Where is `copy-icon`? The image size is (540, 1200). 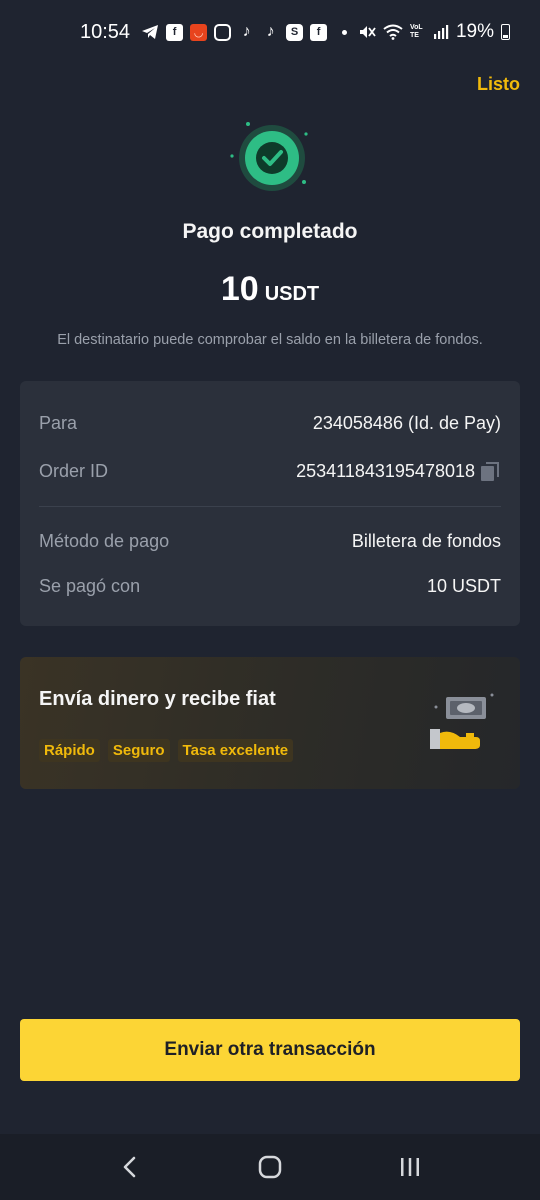 copy-icon is located at coordinates (491, 471).